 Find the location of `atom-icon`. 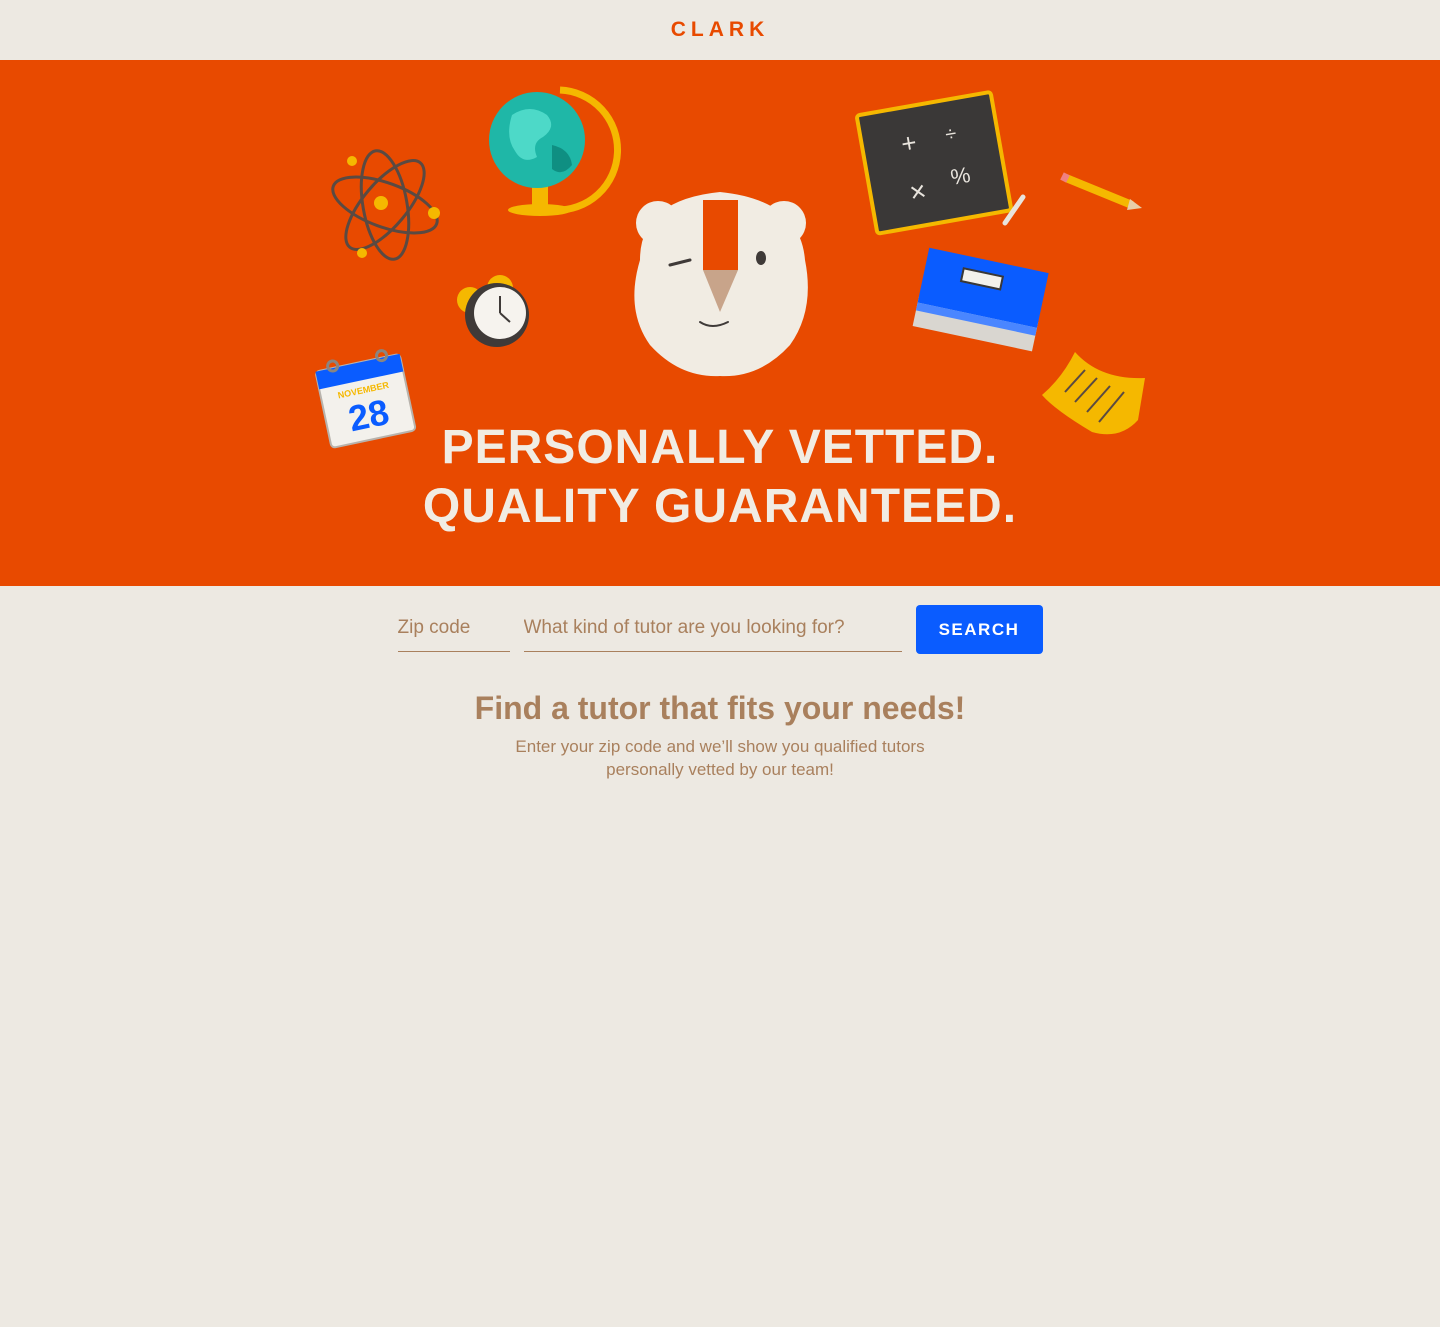

atom-icon is located at coordinates (385, 205).